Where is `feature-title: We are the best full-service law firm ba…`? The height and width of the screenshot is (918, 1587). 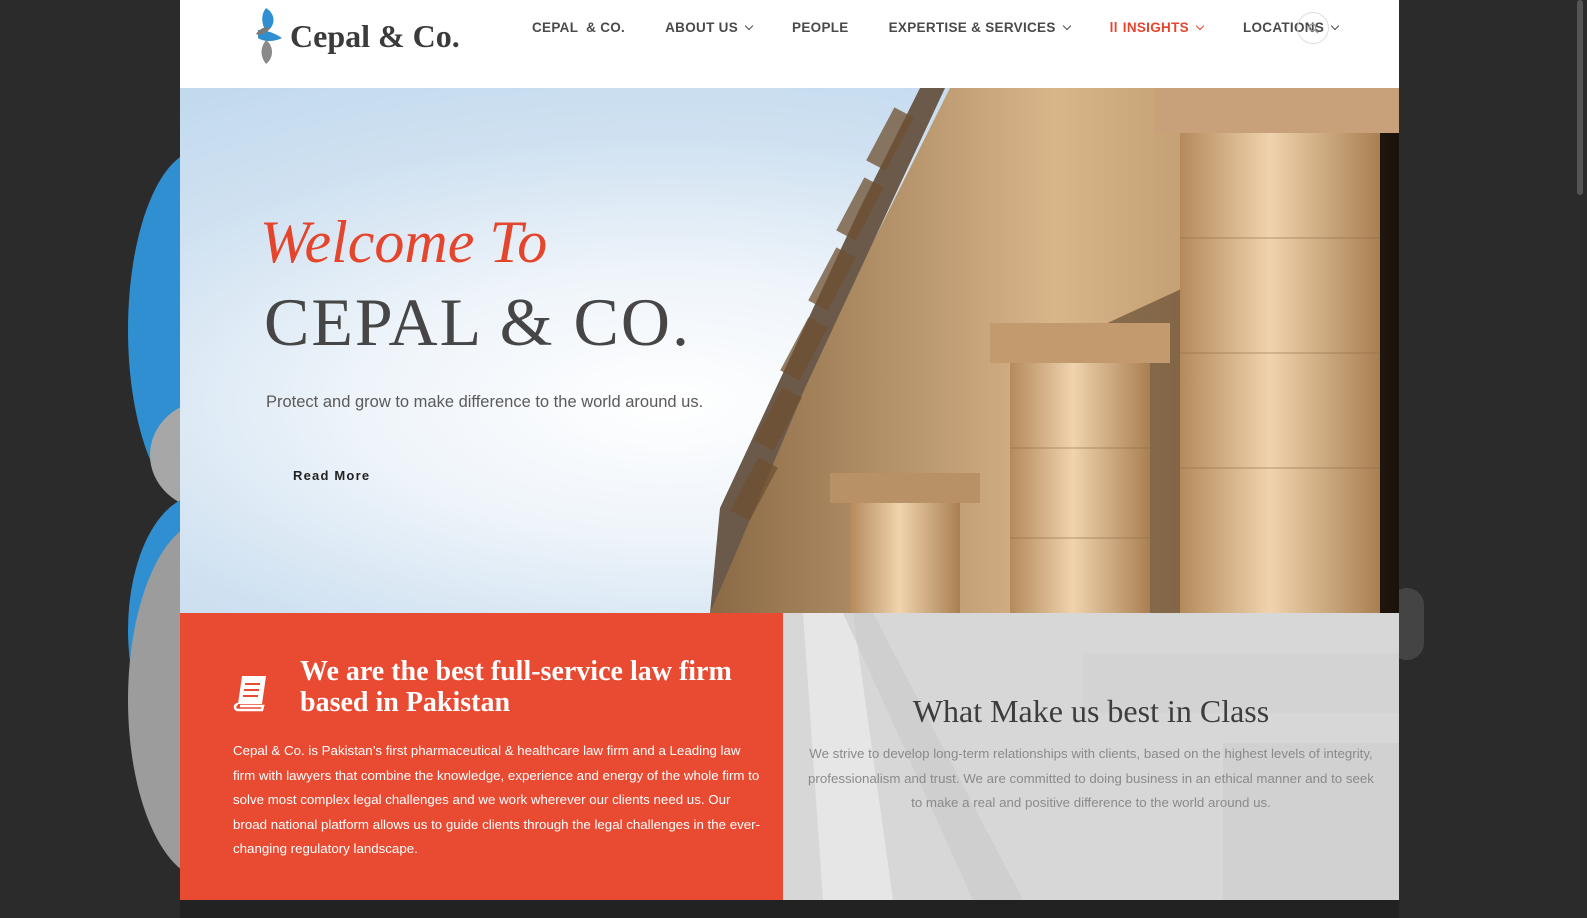
feature-title: We are the best full-service law firm ba… is located at coordinates (516, 687).